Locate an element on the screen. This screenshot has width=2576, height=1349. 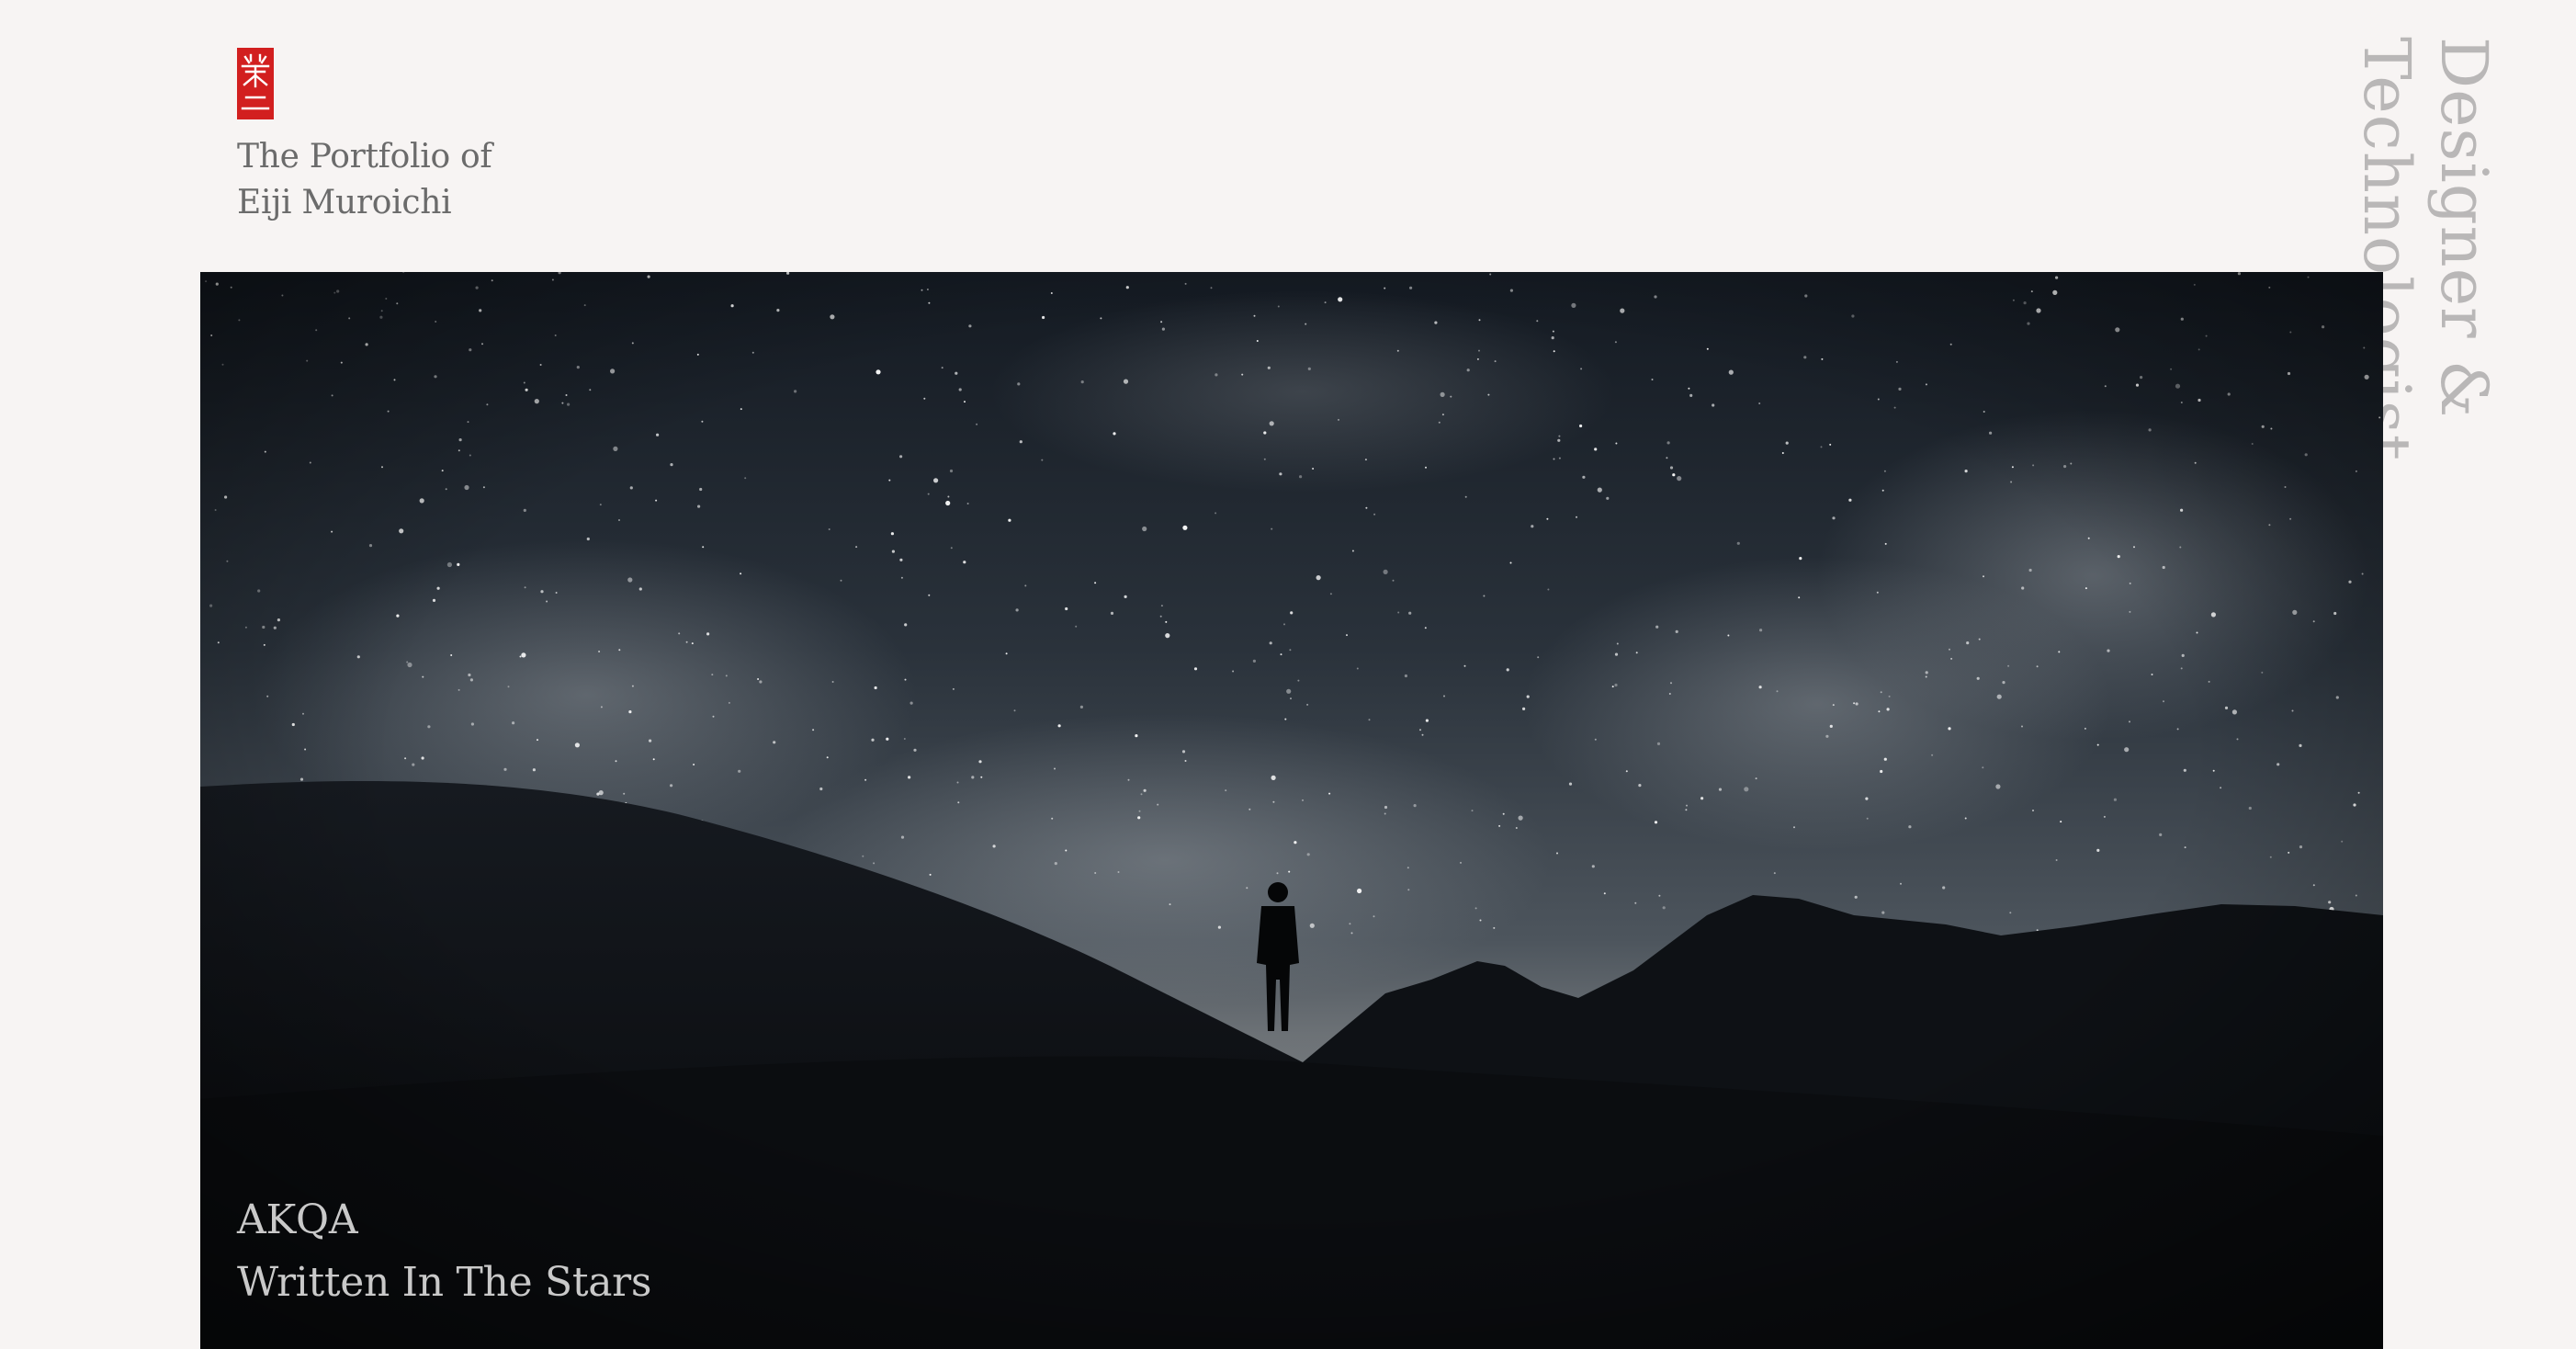
tagline-line1: Designer & is located at coordinates (2464, 228).